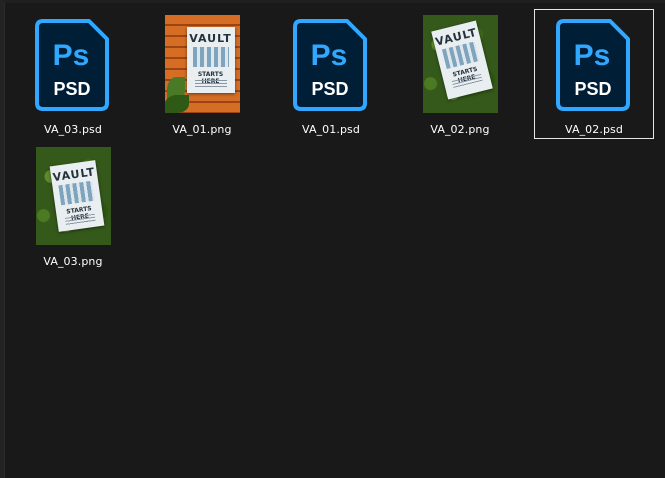 This screenshot has width=665, height=478. I want to click on file-name-label: VA_02.psd, so click(594, 129).